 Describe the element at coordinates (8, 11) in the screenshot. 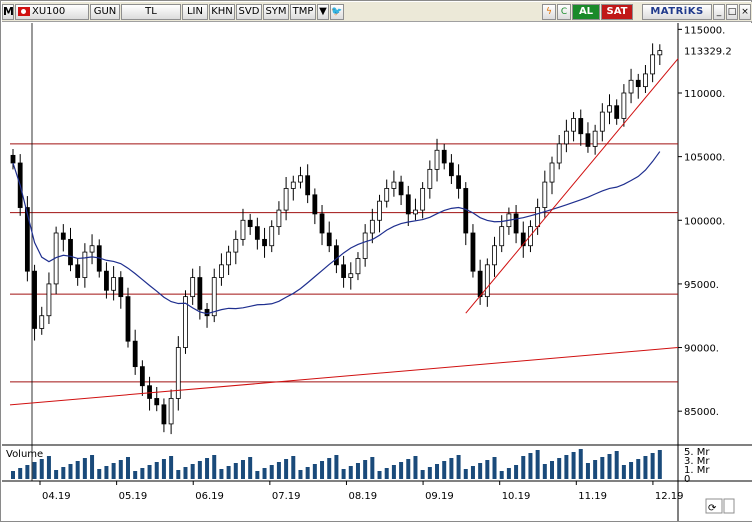

I see `app-logo: M` at that location.